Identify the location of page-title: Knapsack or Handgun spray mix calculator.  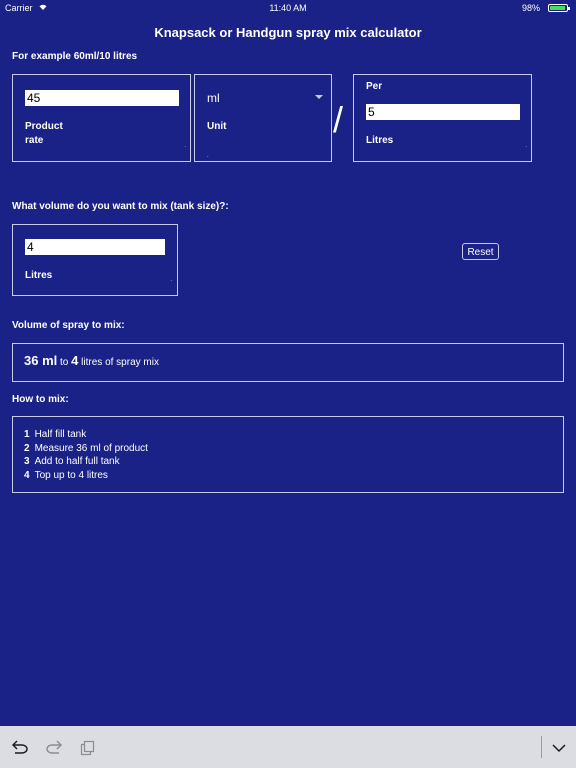
(288, 32).